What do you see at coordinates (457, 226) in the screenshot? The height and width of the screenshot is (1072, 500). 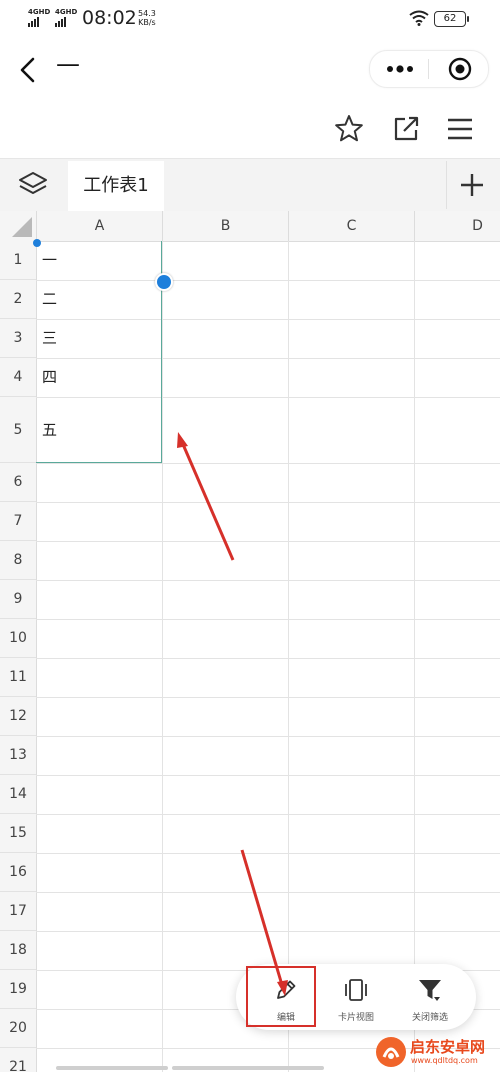 I see `column-header-d: D` at bounding box center [457, 226].